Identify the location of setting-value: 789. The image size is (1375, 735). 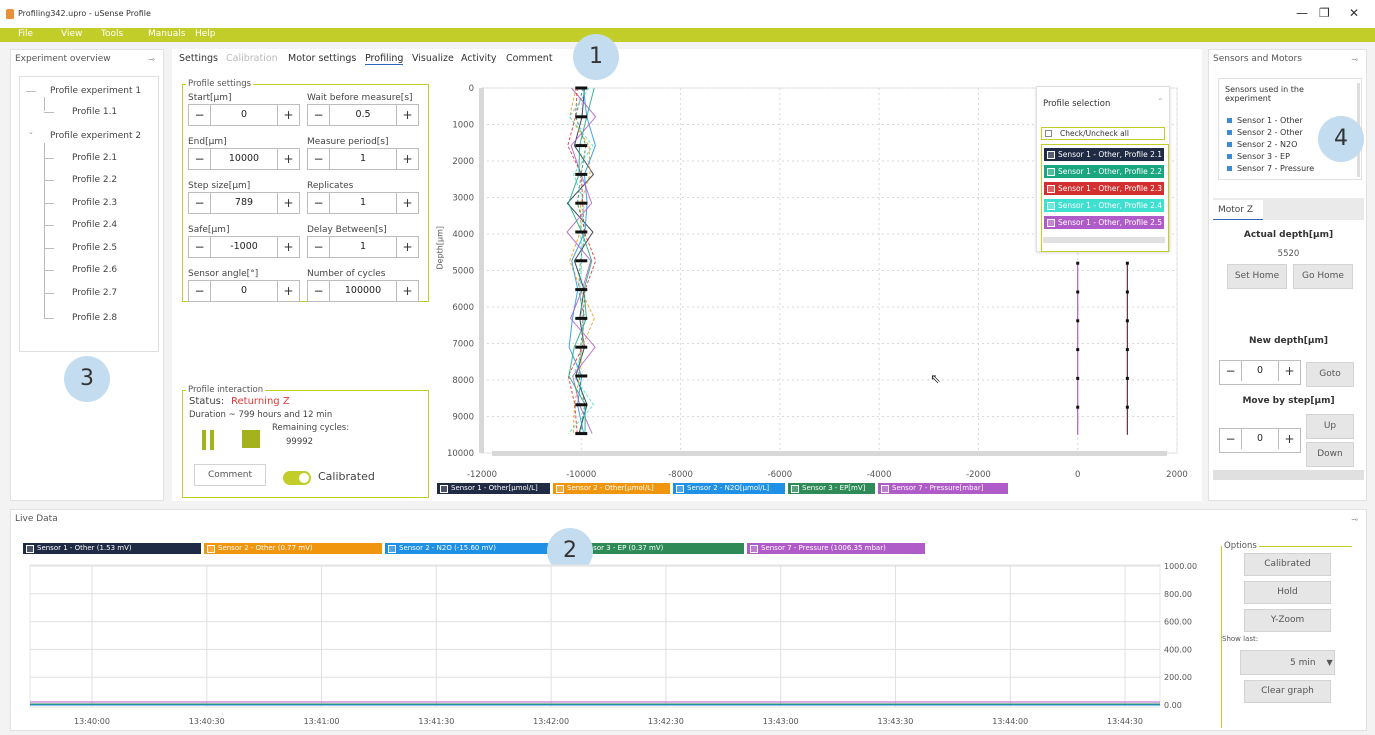
(244, 203).